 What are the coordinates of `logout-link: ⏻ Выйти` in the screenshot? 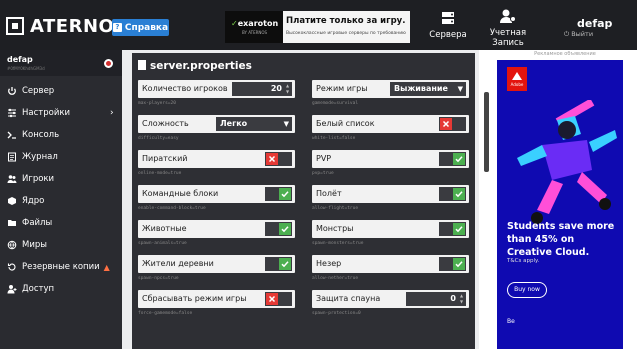 It's located at (578, 34).